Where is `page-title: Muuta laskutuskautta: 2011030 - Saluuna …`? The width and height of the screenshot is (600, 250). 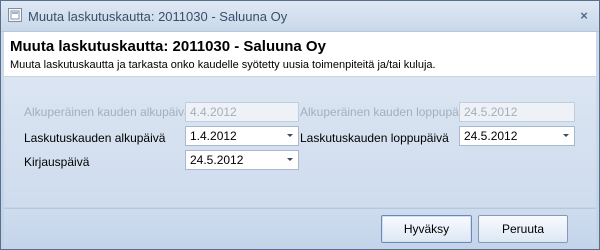
page-title: Muuta laskutuskautta: 2011030 - Saluuna … is located at coordinates (168, 46).